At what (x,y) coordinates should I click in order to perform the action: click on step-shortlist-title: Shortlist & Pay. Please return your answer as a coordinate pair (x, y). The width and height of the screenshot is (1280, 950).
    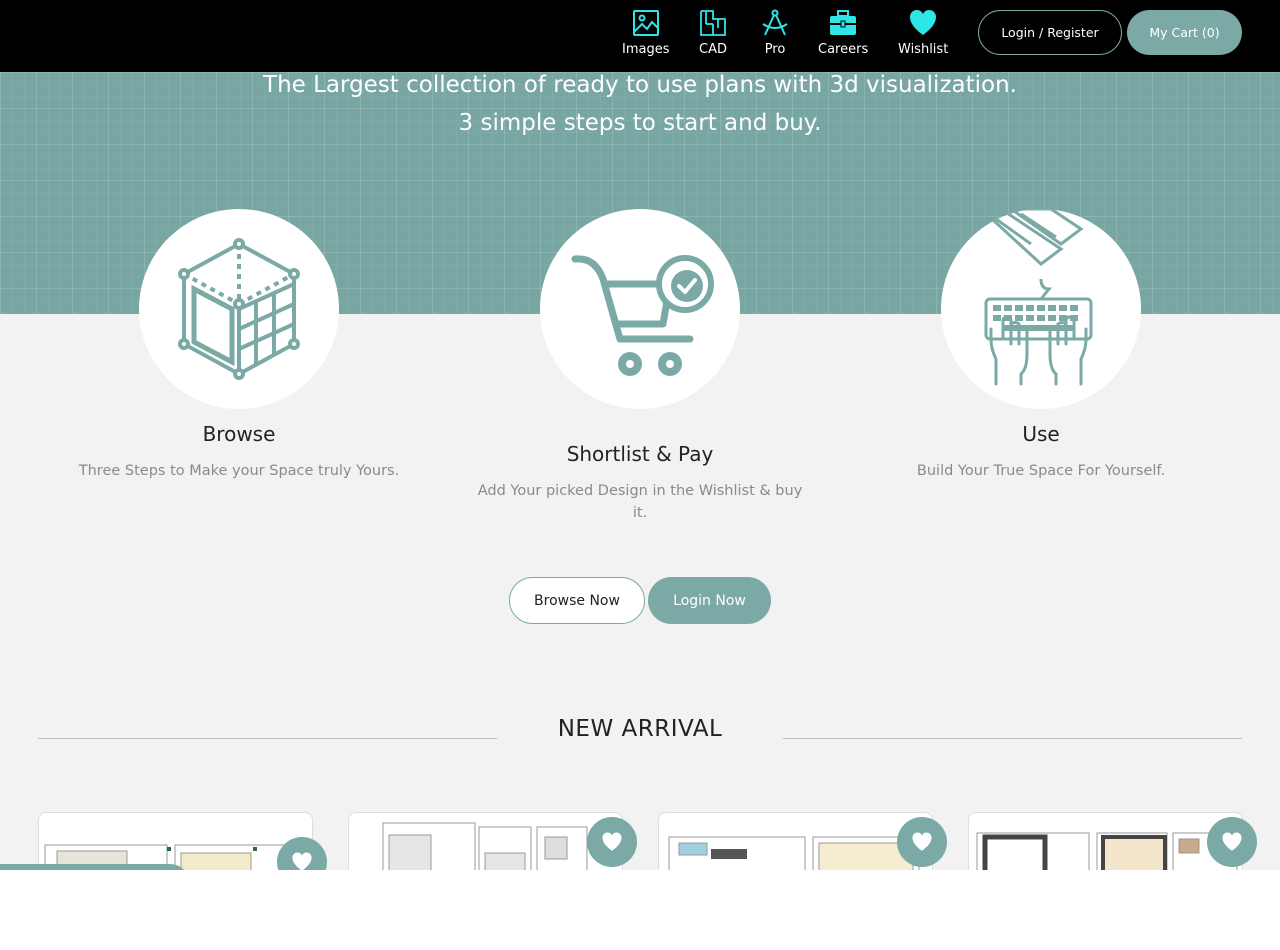
    Looking at the image, I should click on (640, 454).